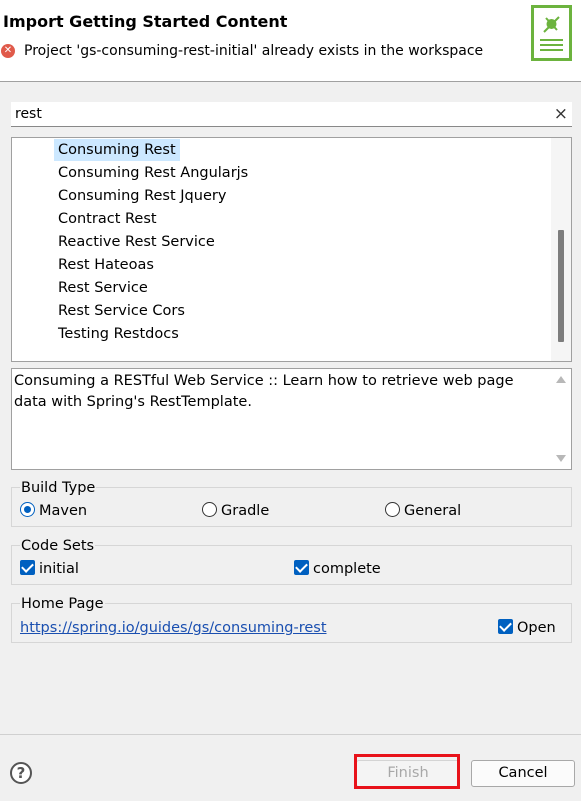  Describe the element at coordinates (347, 569) in the screenshot. I see `complete-label: complete` at that location.